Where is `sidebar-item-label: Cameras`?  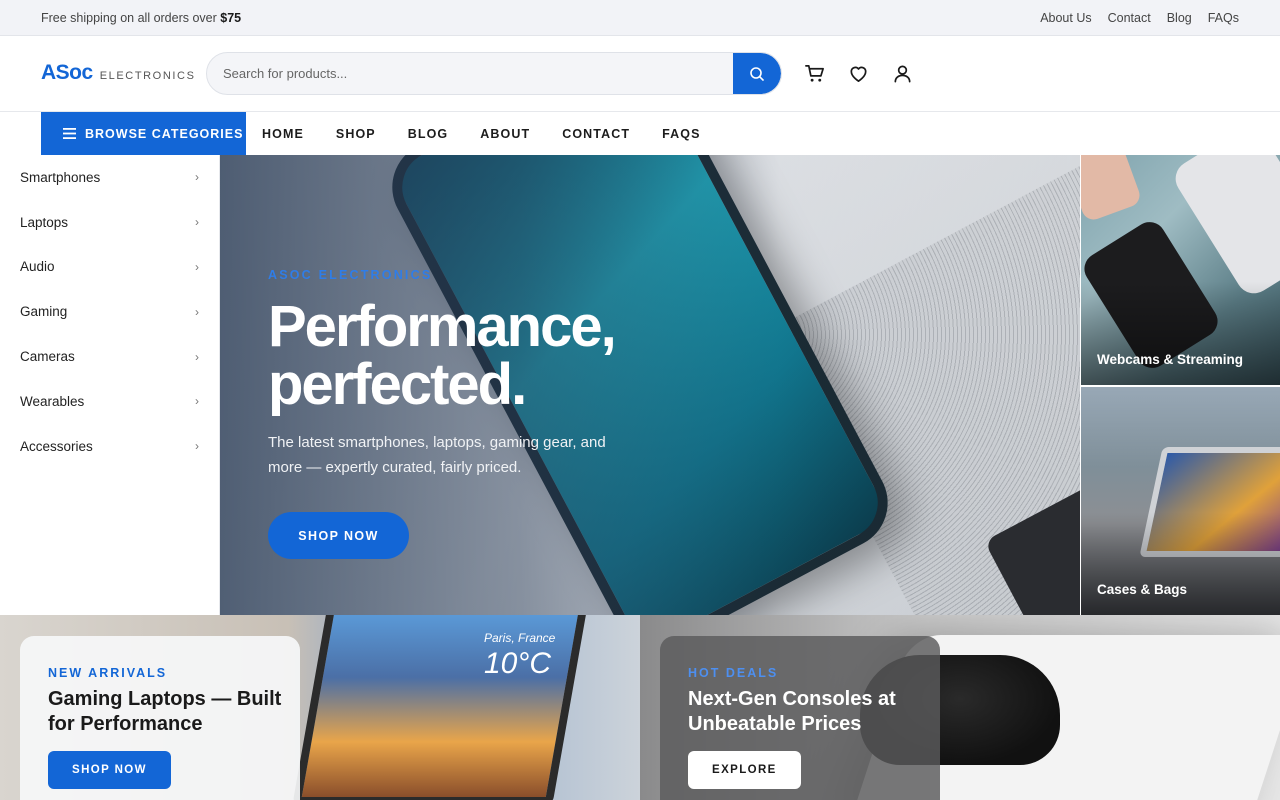 sidebar-item-label: Cameras is located at coordinates (47, 357).